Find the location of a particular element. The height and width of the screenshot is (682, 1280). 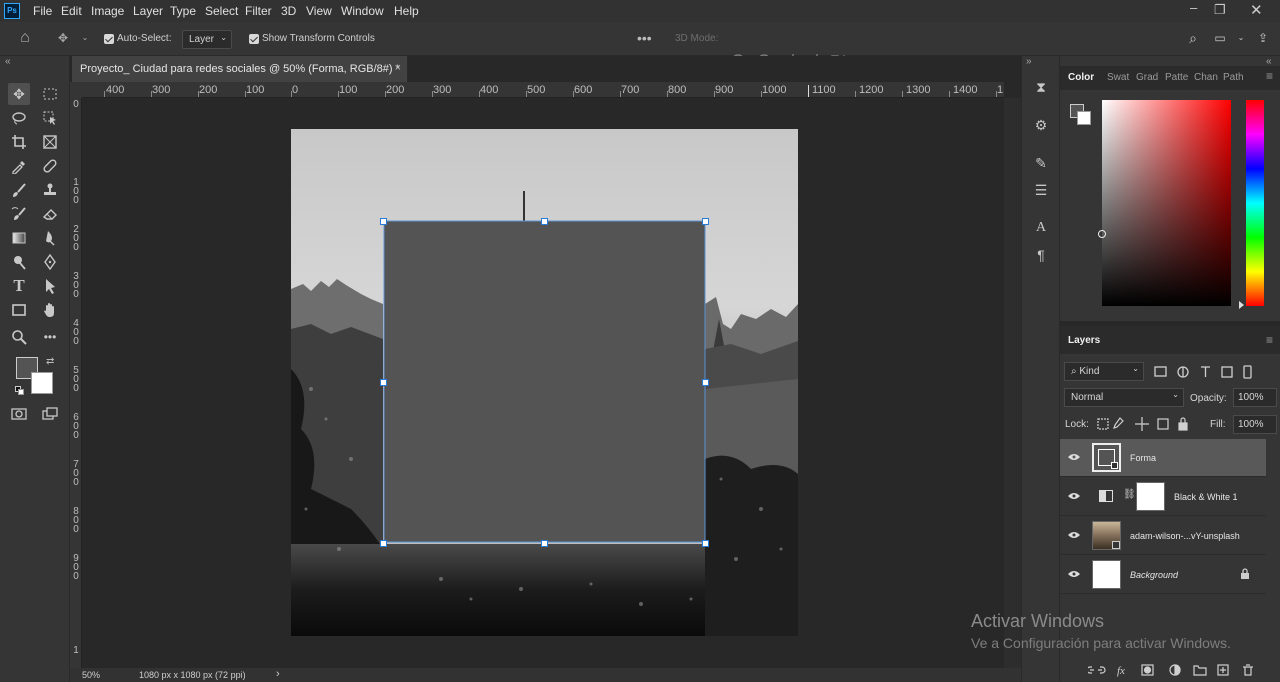

menu-edit: Edit is located at coordinates (71, 11).